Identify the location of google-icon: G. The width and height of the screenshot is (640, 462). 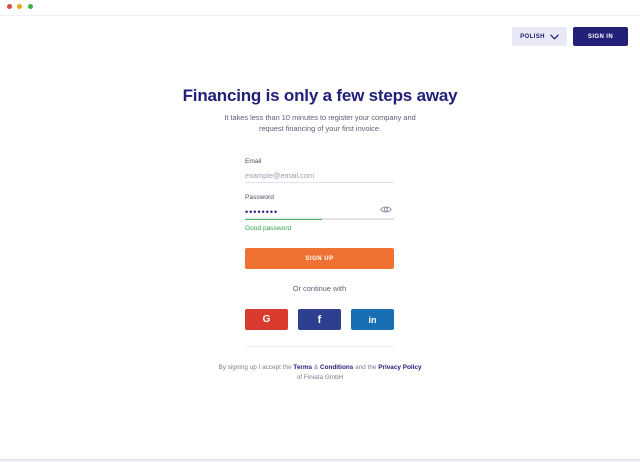
(266, 319).